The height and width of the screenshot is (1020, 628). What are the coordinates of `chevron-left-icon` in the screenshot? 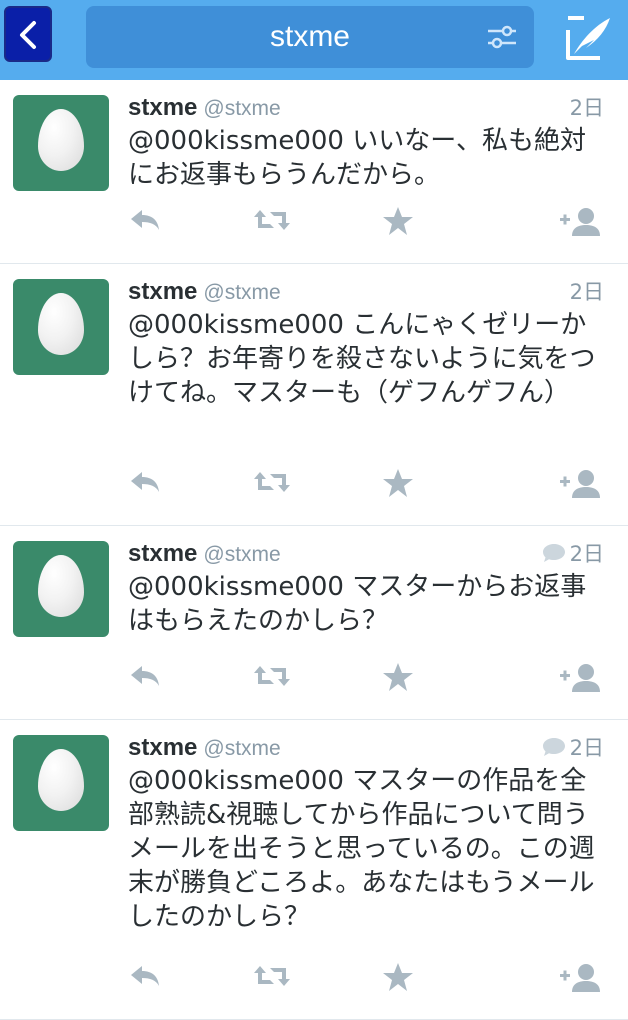 It's located at (28, 35).